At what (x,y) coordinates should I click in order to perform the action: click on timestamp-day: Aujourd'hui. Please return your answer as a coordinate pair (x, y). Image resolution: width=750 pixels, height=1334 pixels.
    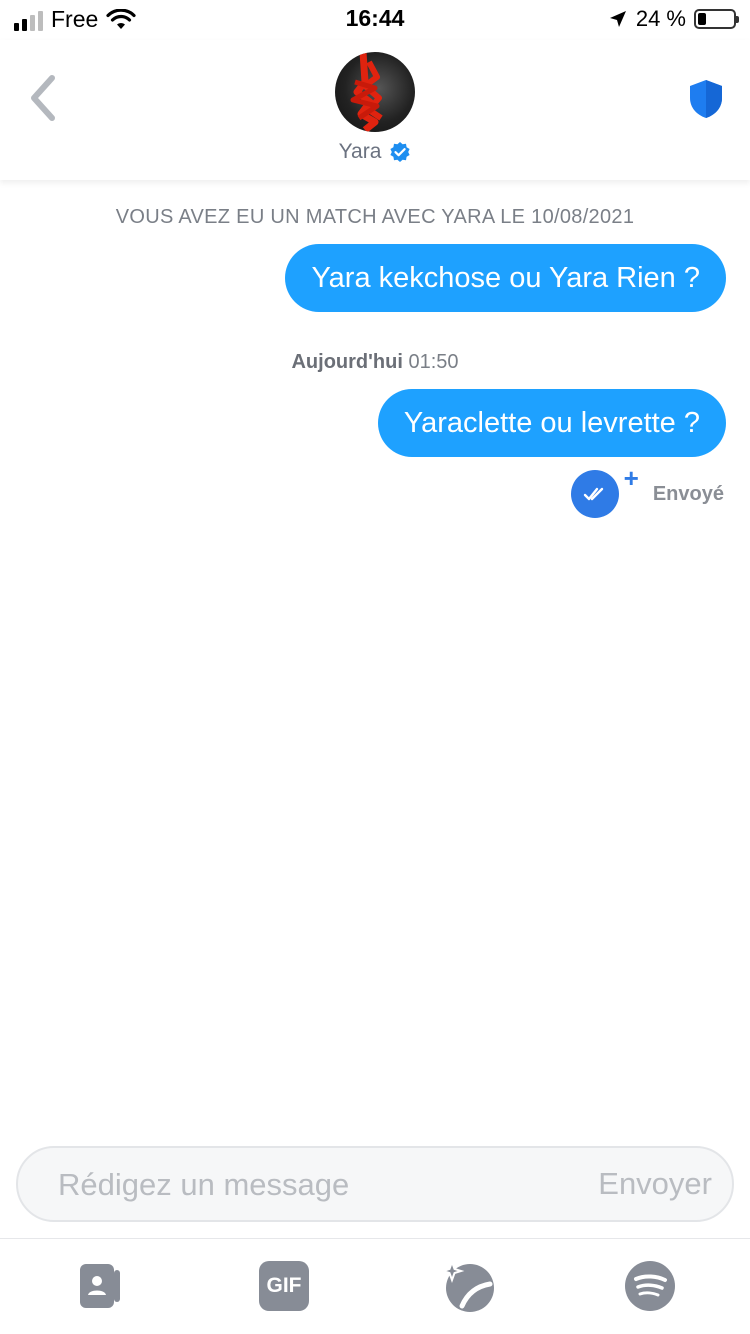
    Looking at the image, I should click on (347, 362).